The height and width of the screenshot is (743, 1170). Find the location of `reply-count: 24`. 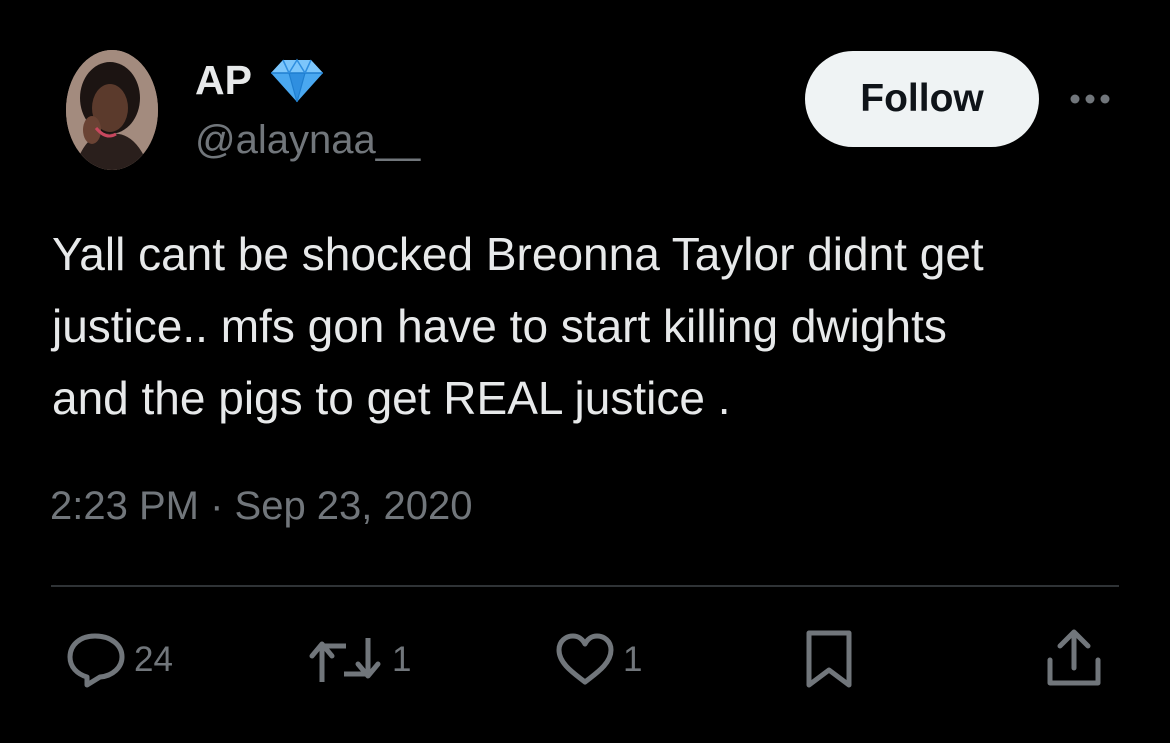

reply-count: 24 is located at coordinates (153, 659).